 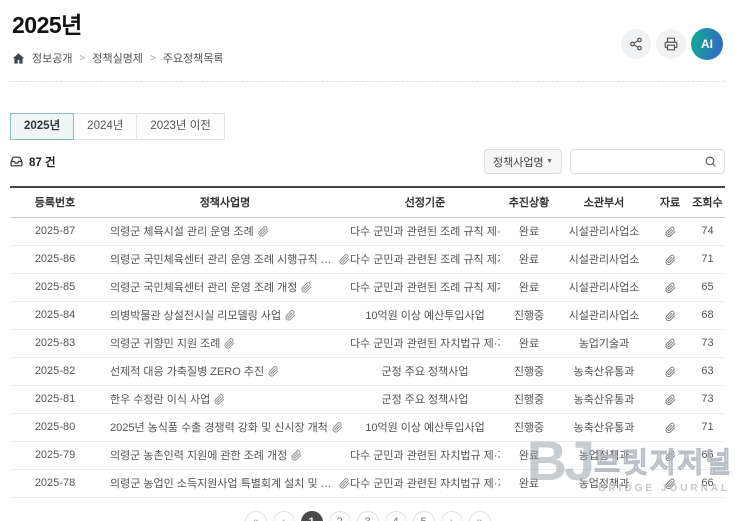 I want to click on policy-name-link: 의령군 국민체육센터 관리 운영 조례 개정, so click(x=211, y=287).